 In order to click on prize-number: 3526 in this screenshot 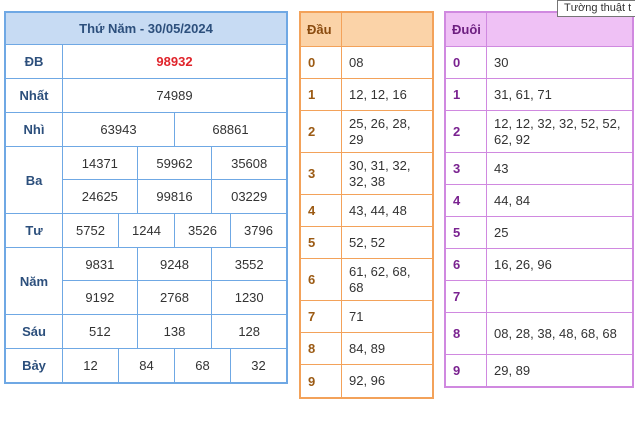, I will do `click(203, 230)`.